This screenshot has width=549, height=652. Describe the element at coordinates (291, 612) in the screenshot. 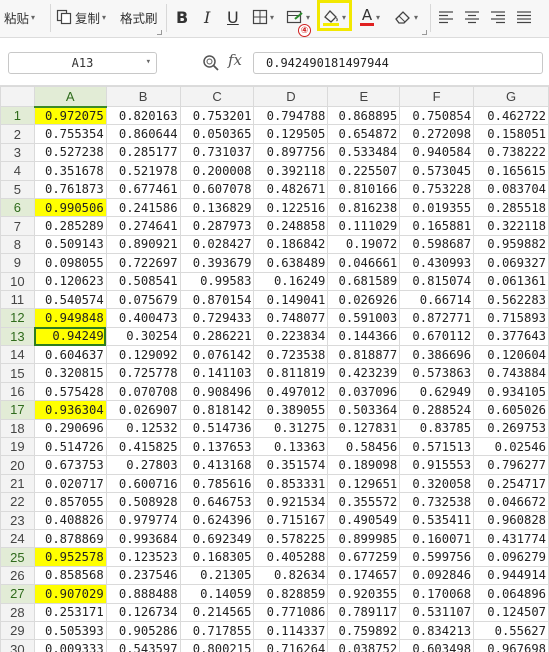

I see `cell-d28: 0.771086` at that location.